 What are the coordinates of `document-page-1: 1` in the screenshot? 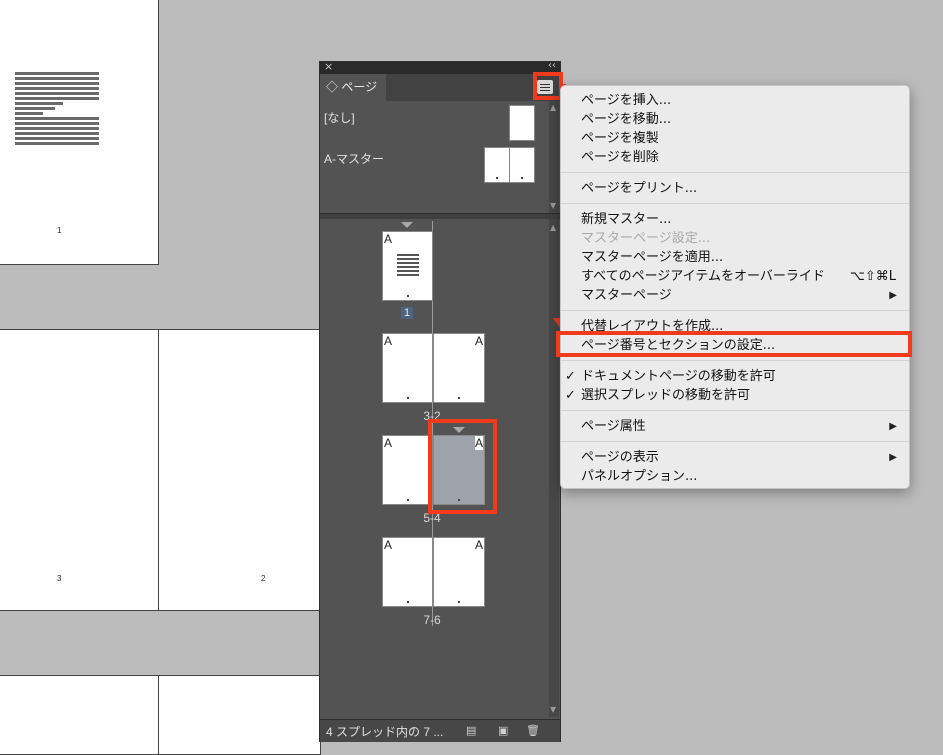 It's located at (79, 132).